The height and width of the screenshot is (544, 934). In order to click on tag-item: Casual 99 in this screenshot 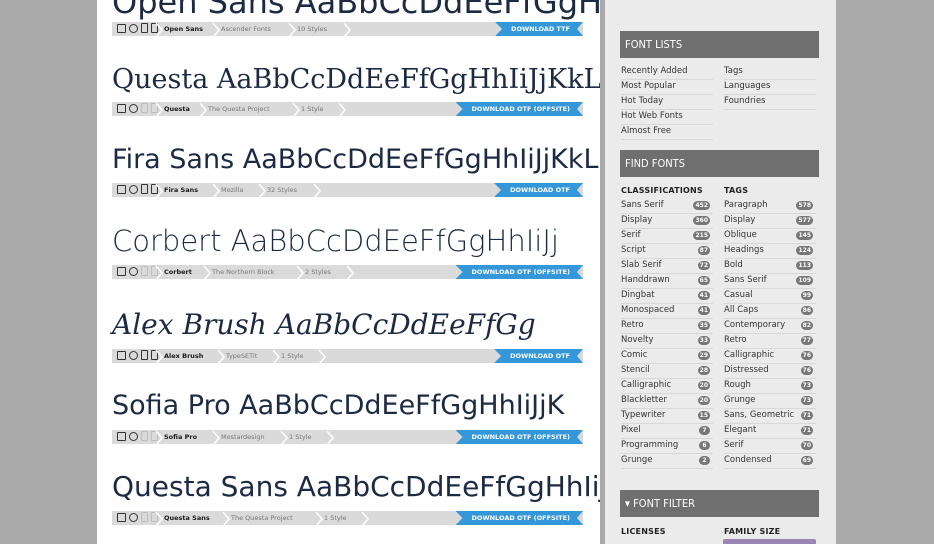, I will do `click(770, 296)`.